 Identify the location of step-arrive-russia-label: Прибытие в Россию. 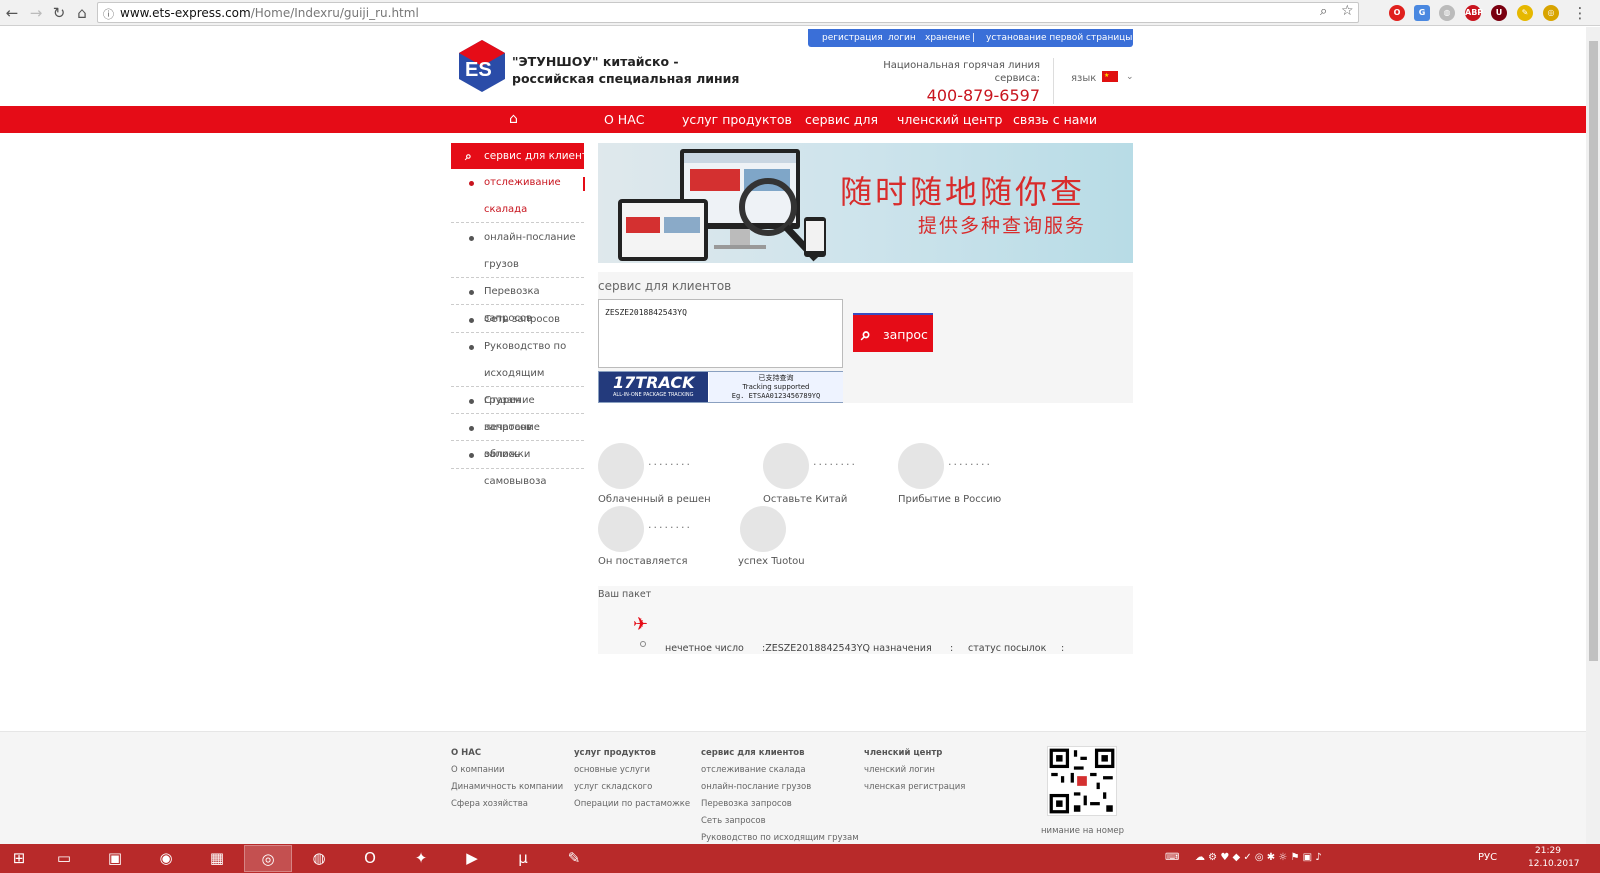
(950, 499).